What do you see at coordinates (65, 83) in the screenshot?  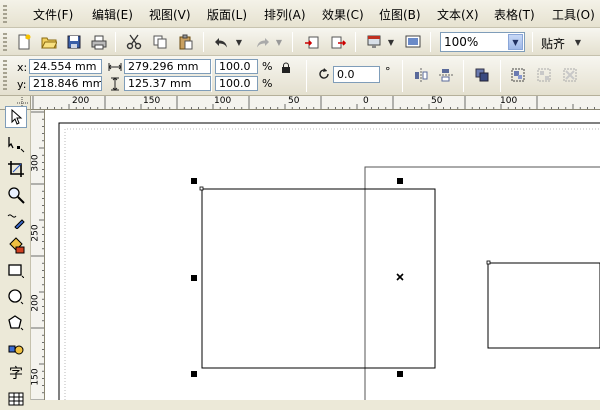 I see `y-position-field: 218.846 mm` at bounding box center [65, 83].